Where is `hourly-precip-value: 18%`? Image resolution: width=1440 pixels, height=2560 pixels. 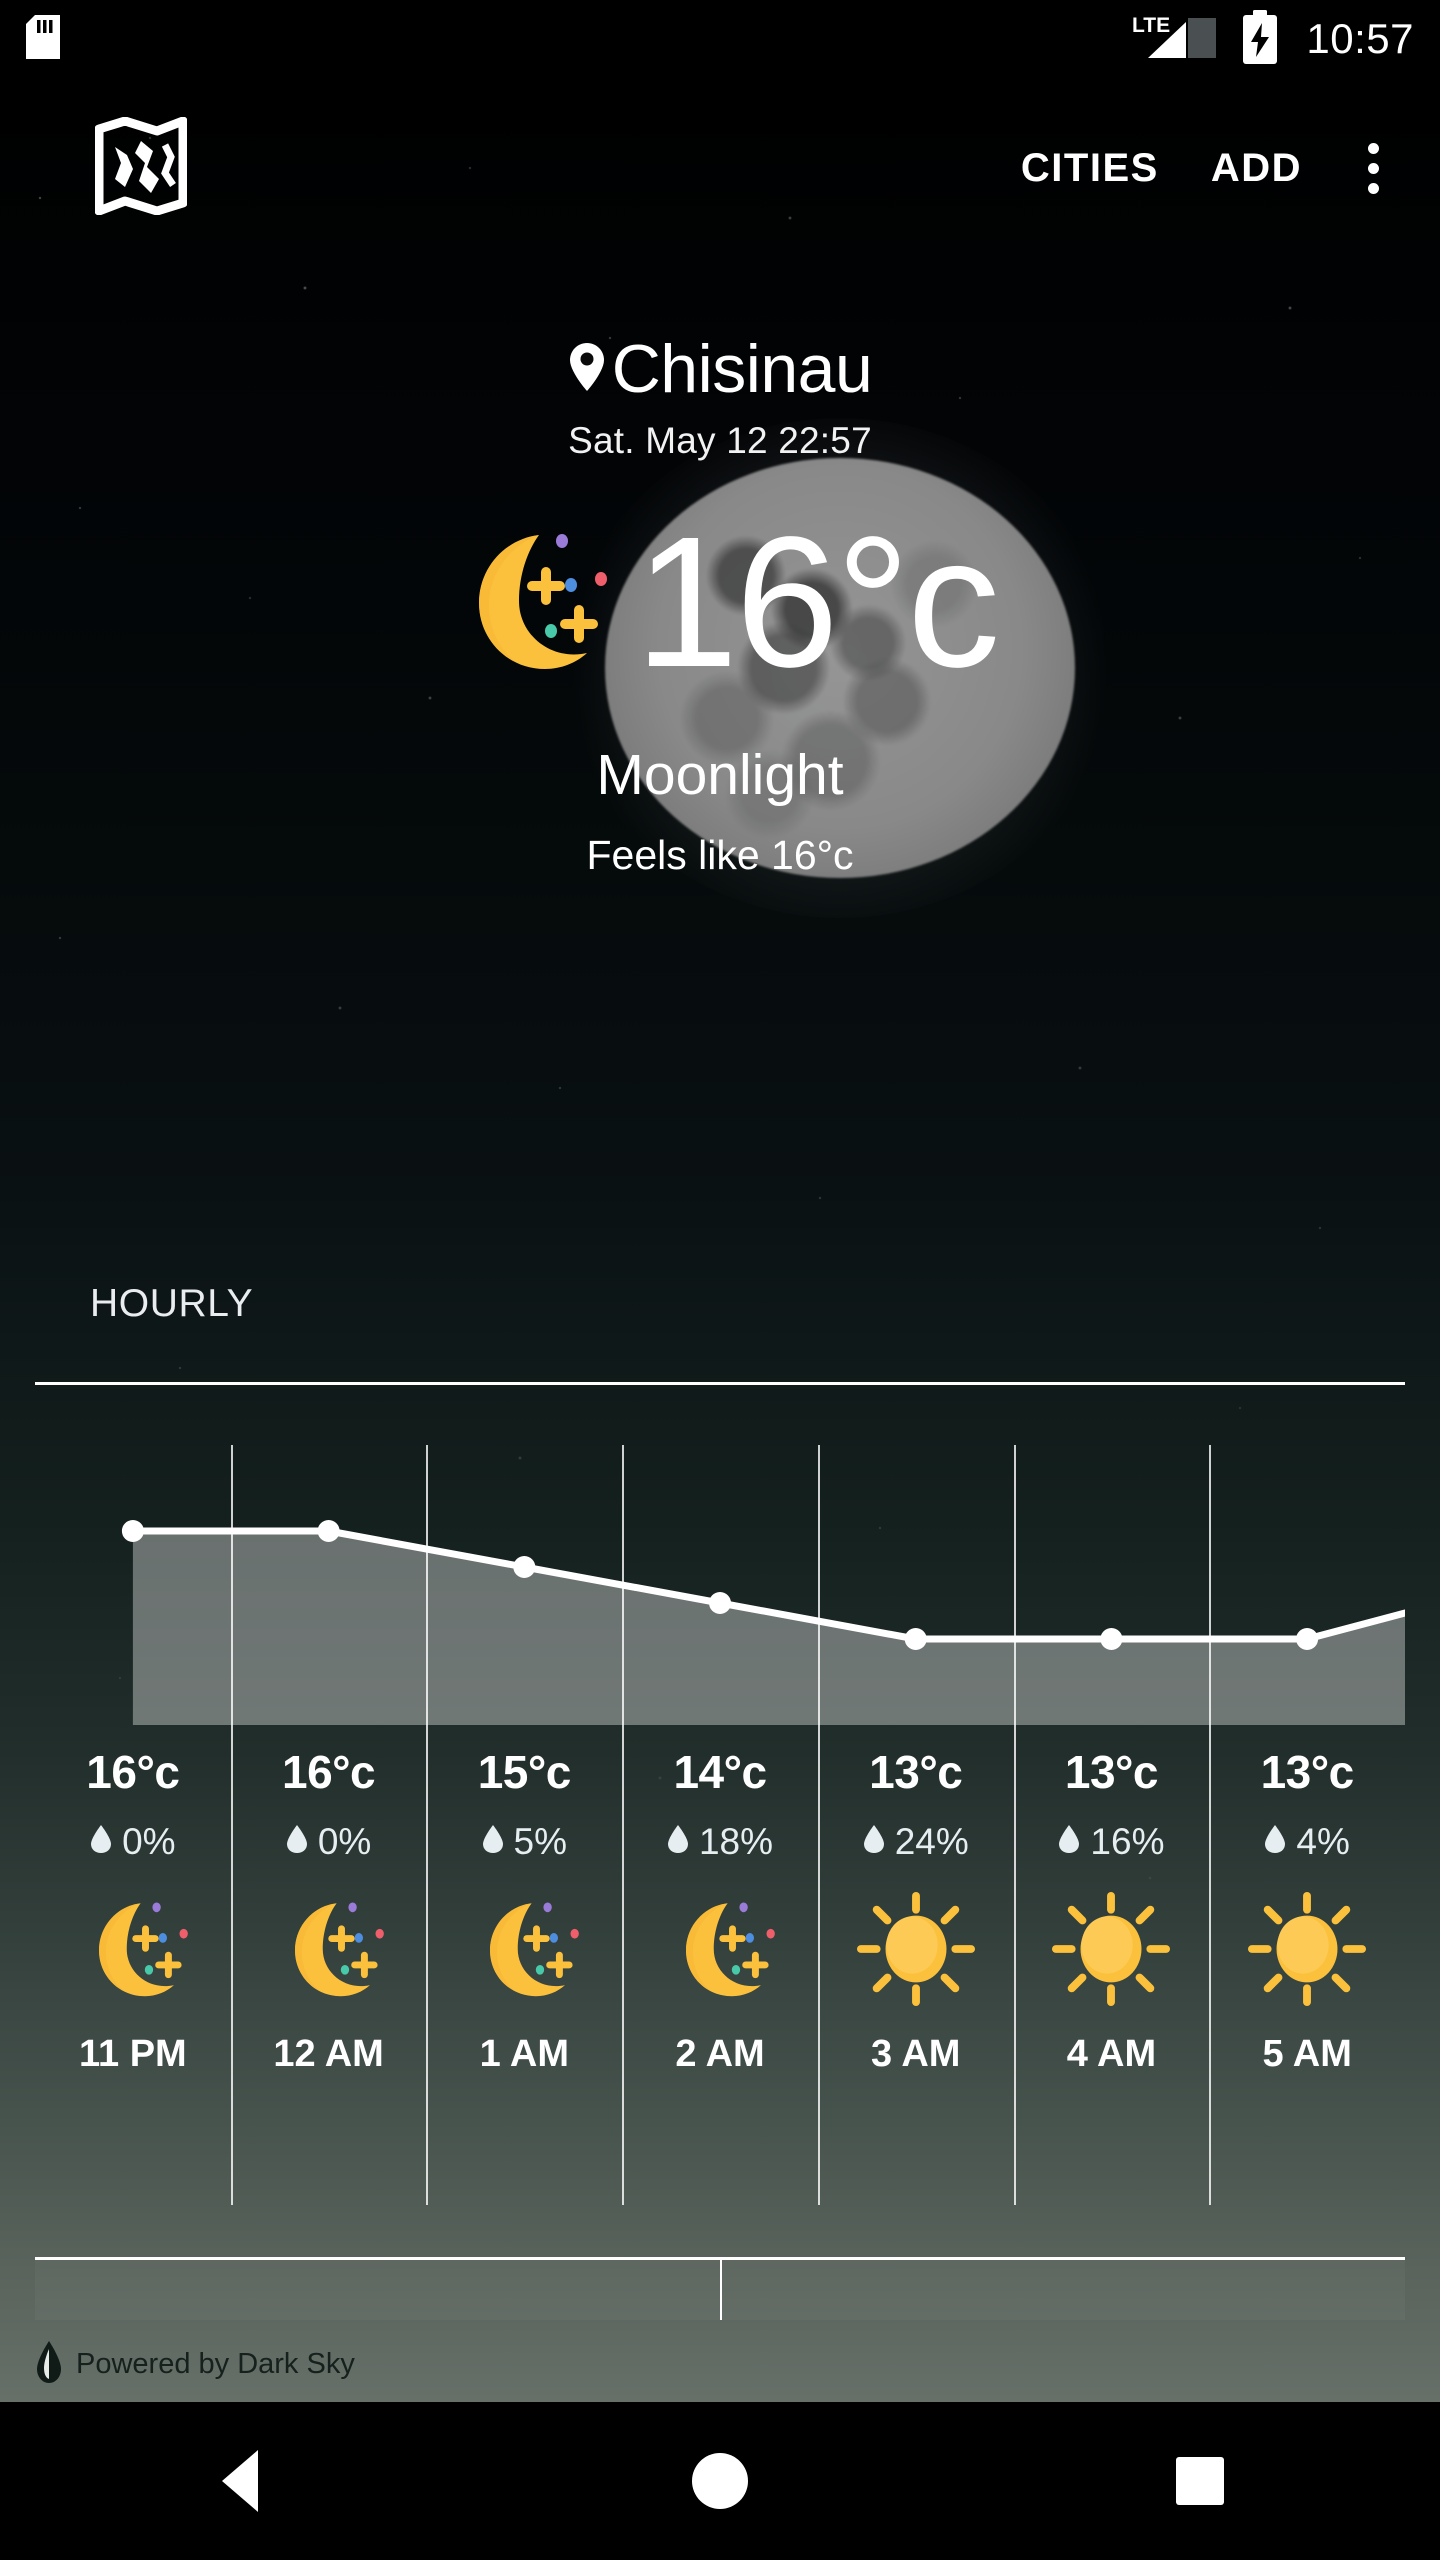 hourly-precip-value: 18% is located at coordinates (736, 1841).